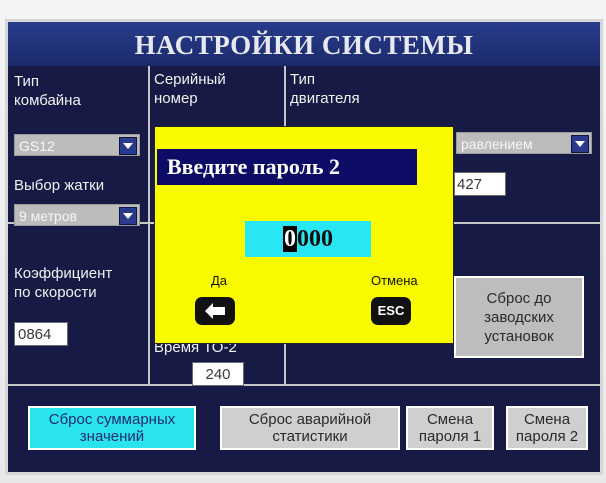  Describe the element at coordinates (287, 167) in the screenshot. I see `password-dialog-title: Введите пароль 2` at that location.